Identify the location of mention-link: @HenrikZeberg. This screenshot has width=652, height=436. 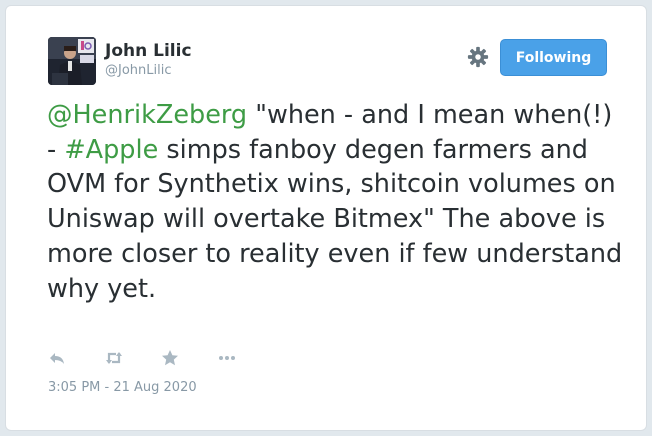
(147, 115).